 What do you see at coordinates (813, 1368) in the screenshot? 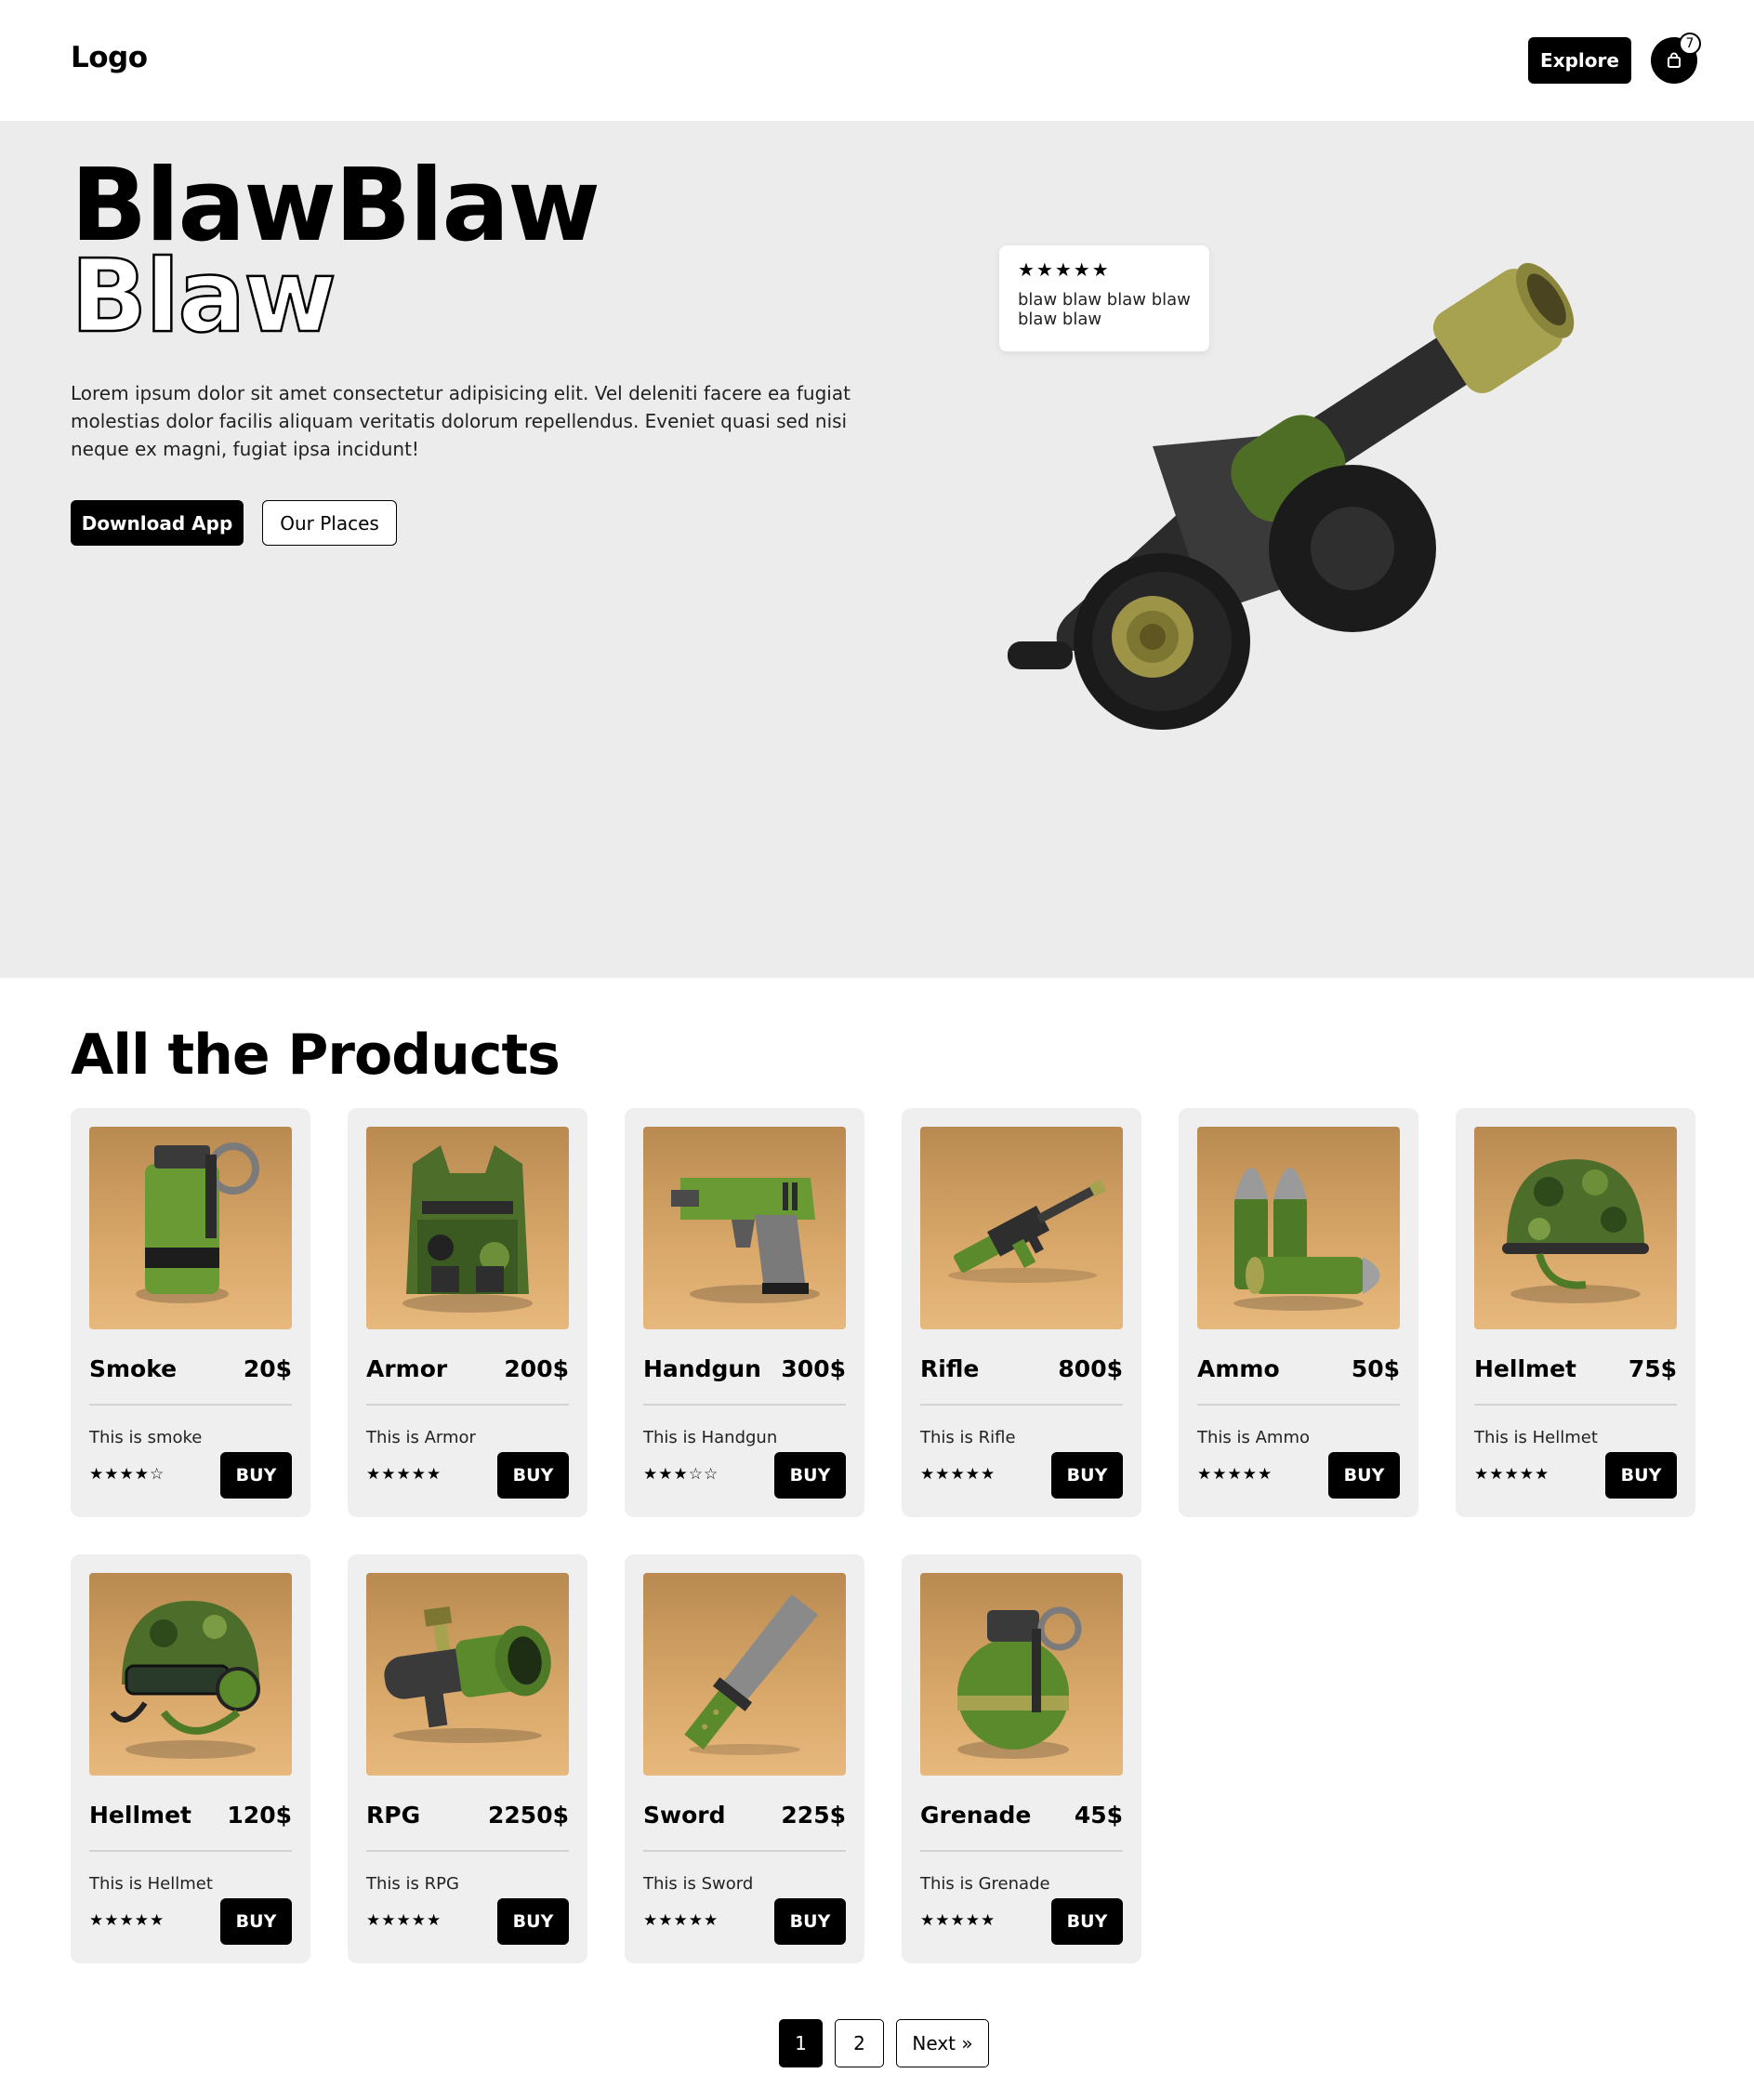
I see `product-price: 300$` at bounding box center [813, 1368].